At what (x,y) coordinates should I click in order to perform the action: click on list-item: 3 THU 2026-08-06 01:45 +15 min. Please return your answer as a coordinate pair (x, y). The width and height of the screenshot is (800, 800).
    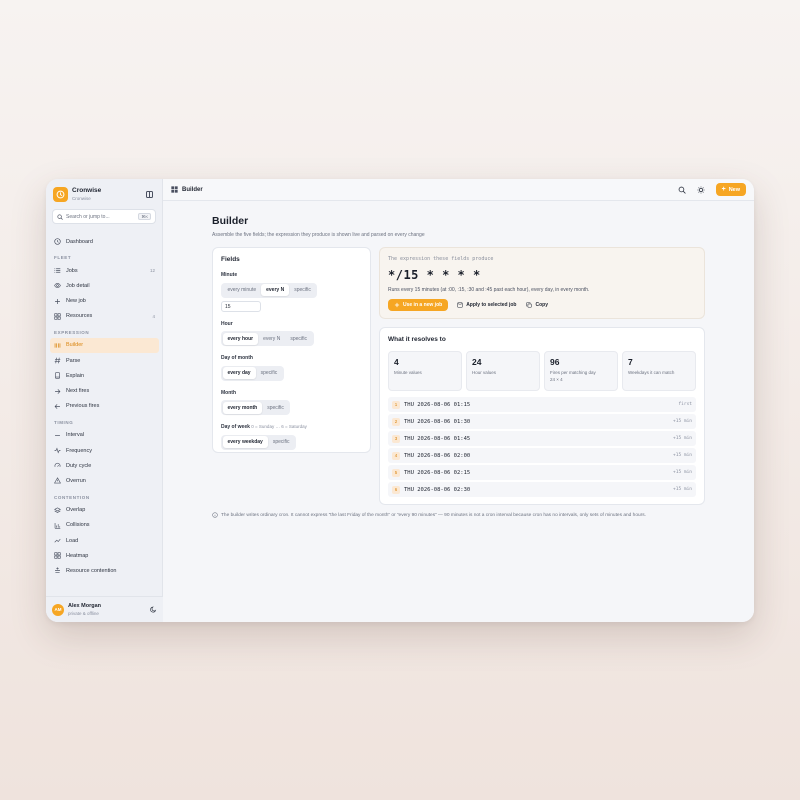
    Looking at the image, I should click on (542, 438).